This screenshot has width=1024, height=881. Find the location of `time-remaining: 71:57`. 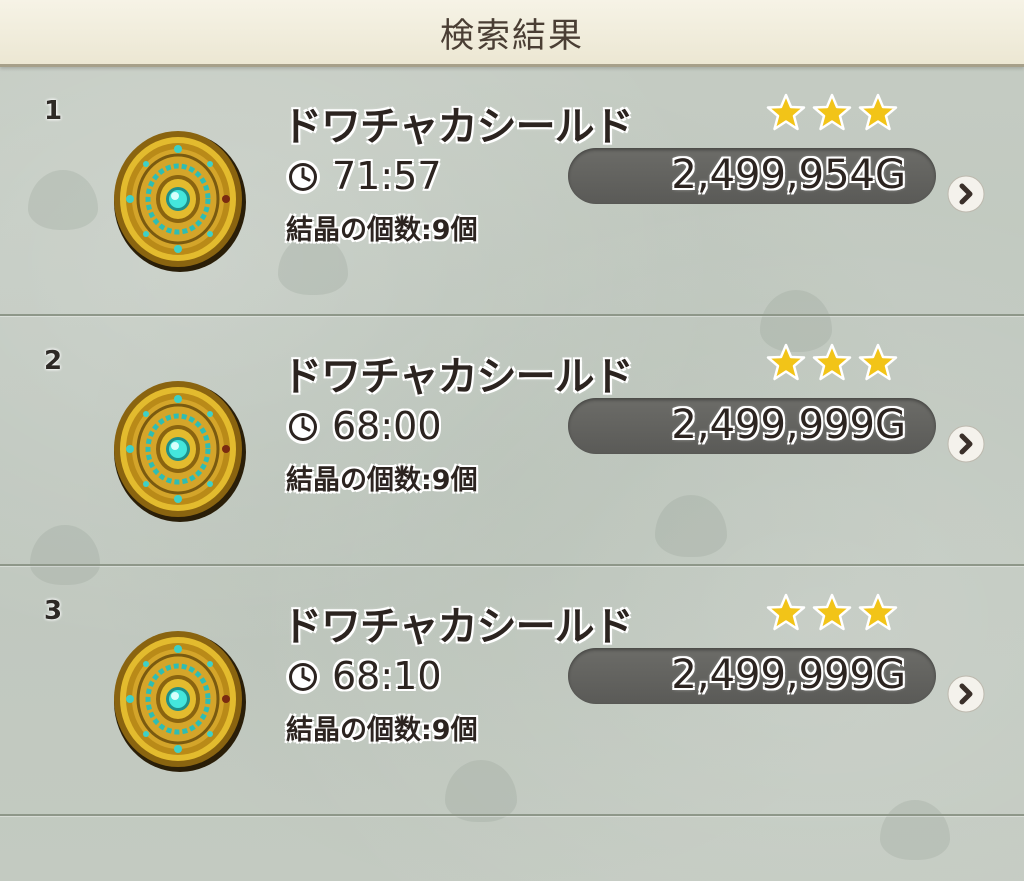

time-remaining: 71:57 is located at coordinates (387, 176).